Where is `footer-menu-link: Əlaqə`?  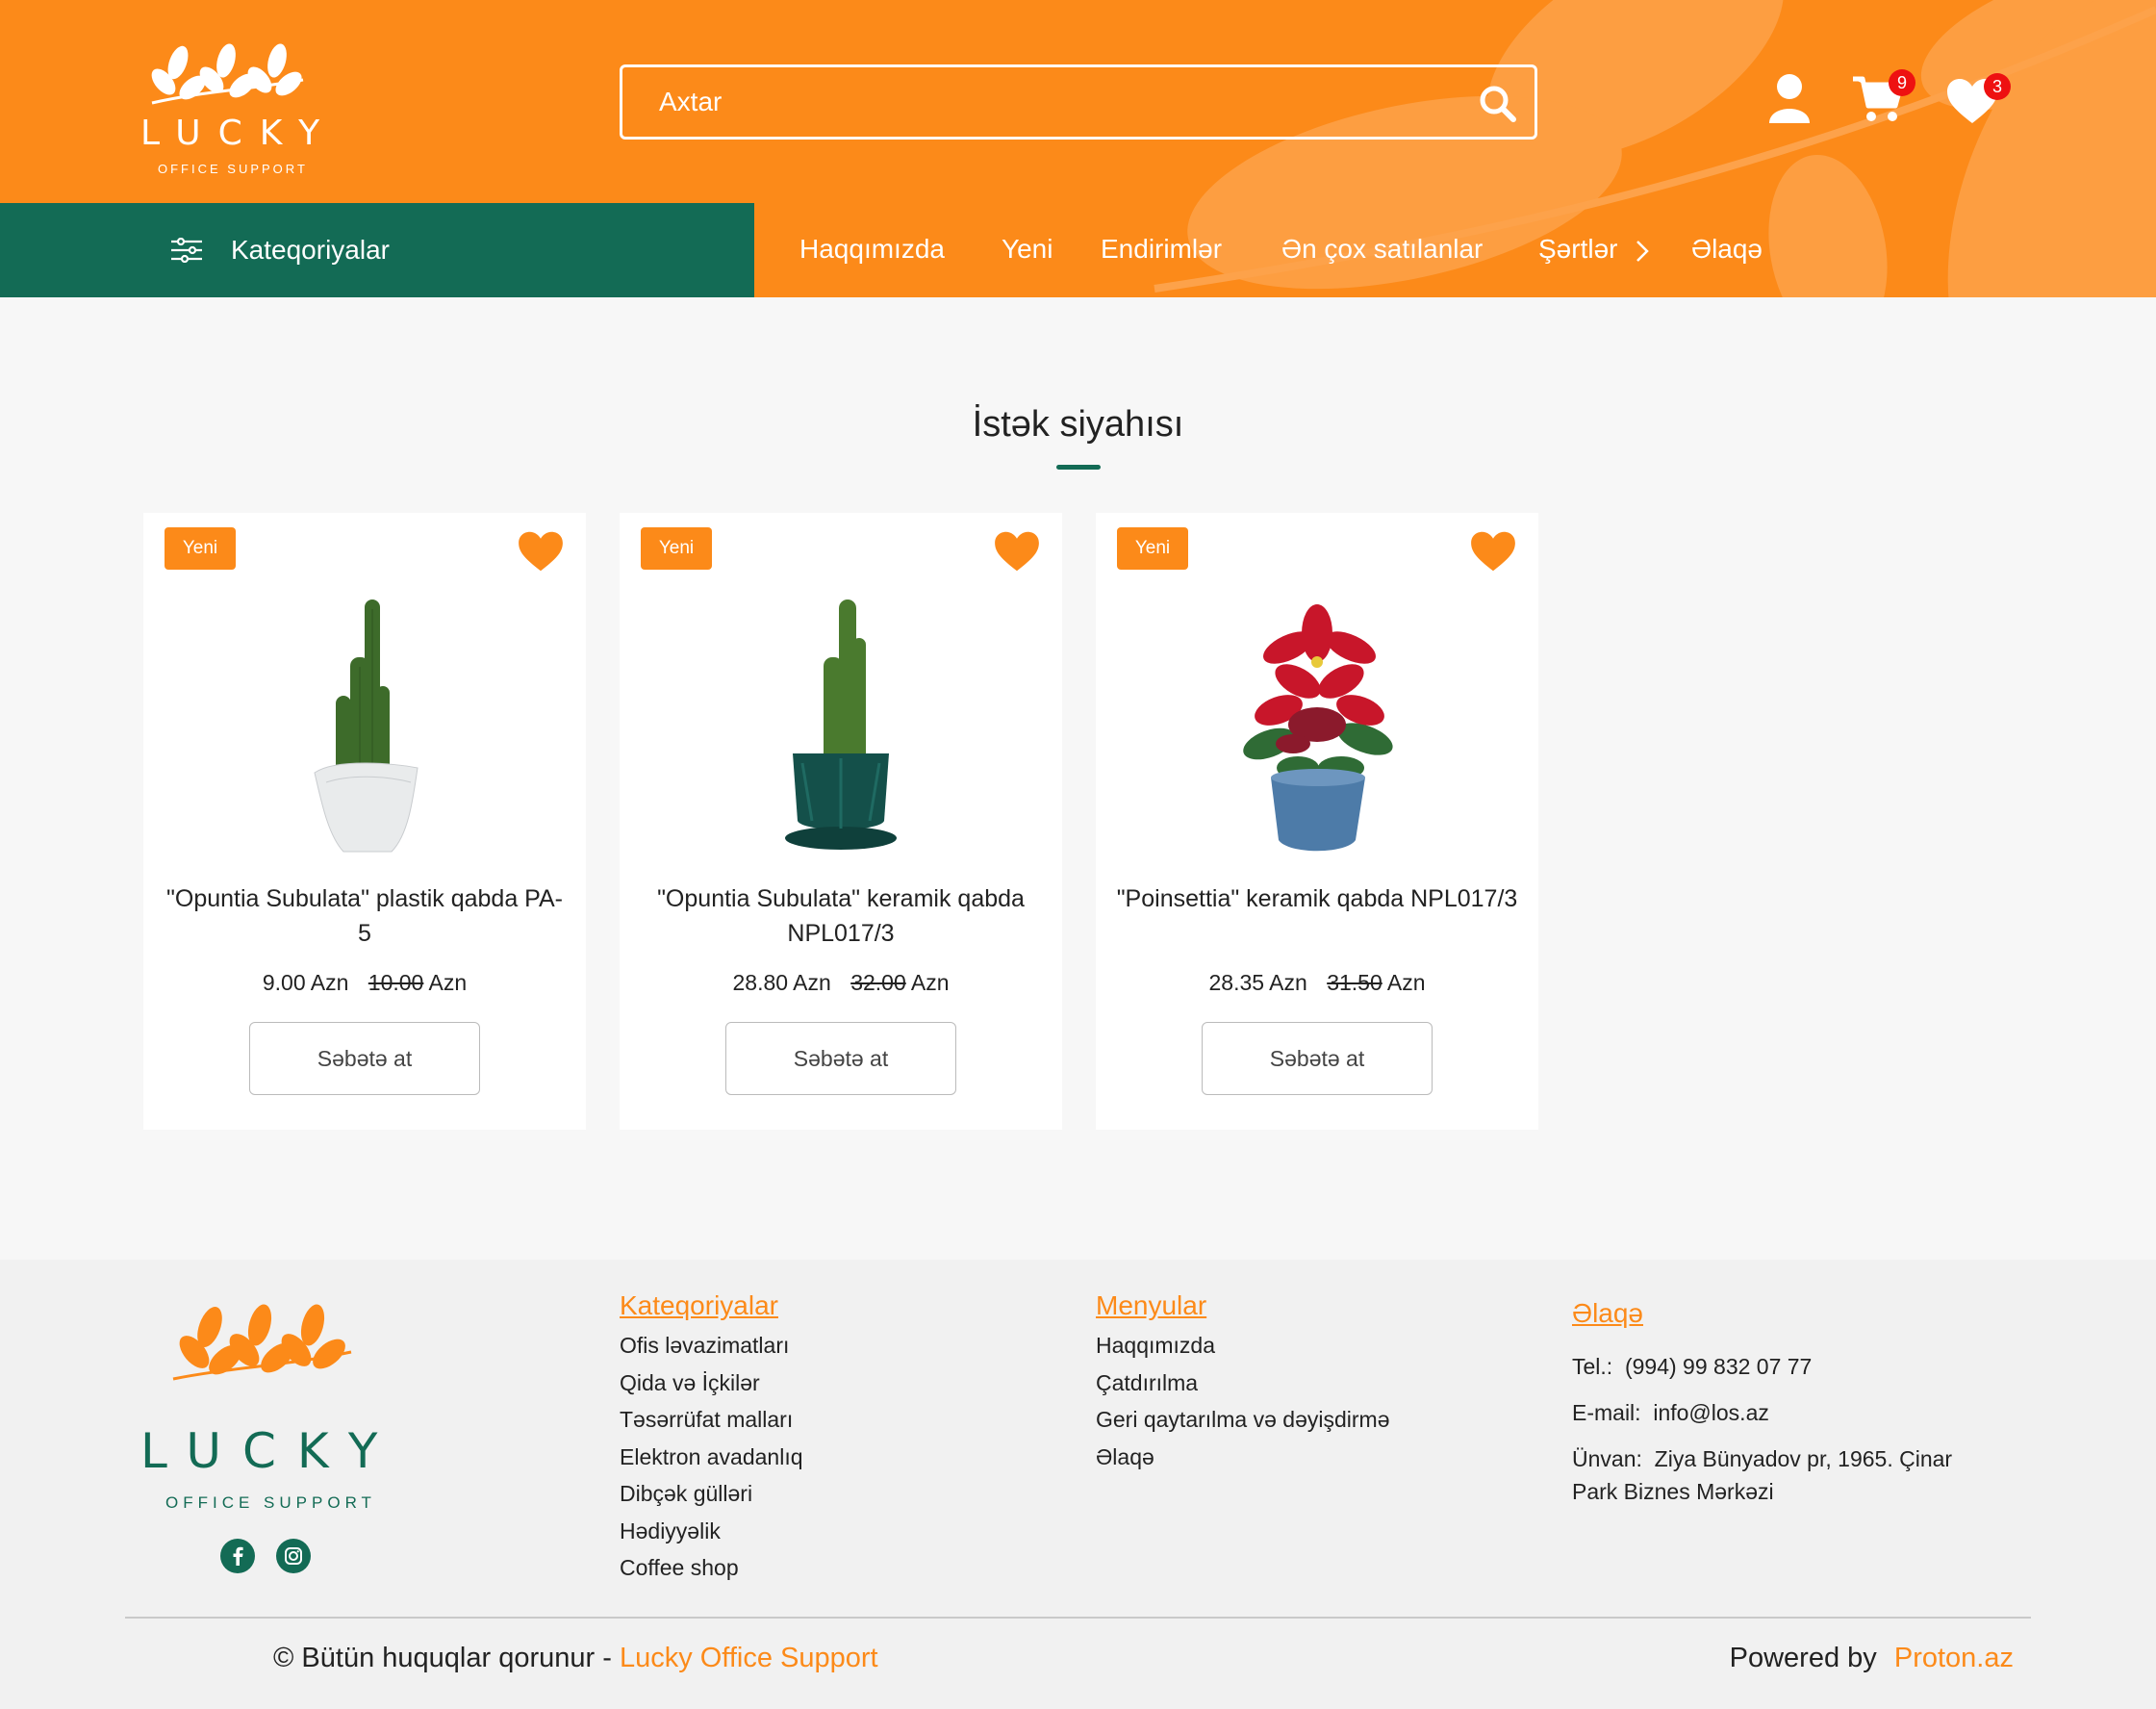
footer-menu-link: Əlaqə is located at coordinates (1243, 1457).